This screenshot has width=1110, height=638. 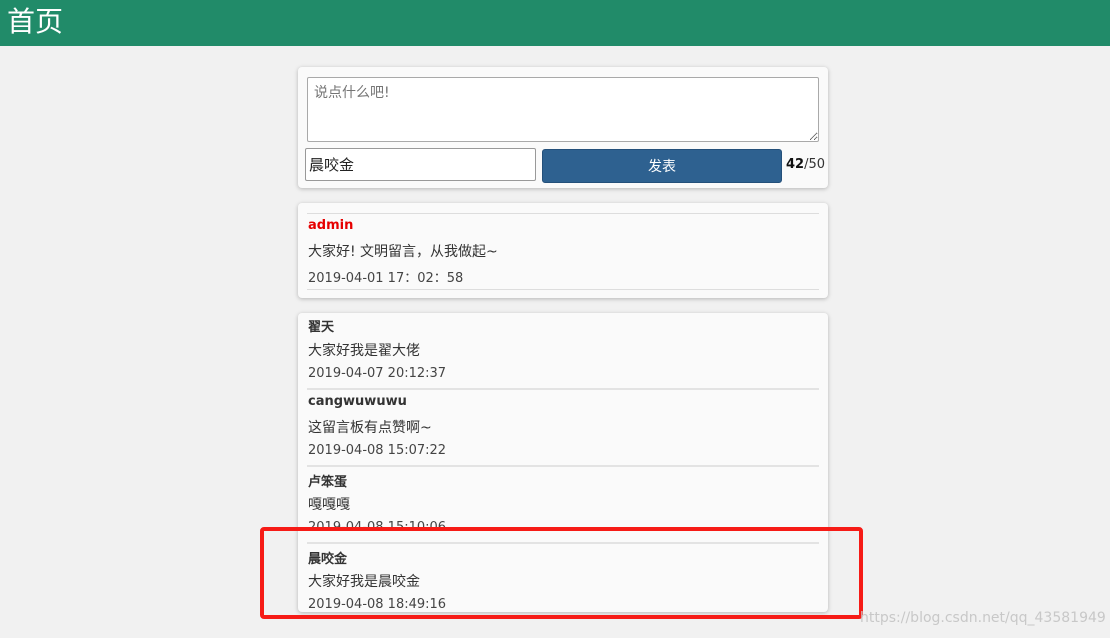 What do you see at coordinates (563, 428) in the screenshot?
I see `list-item: cangwuwuwu 这留言板有点赞啊~ 2019-04-08 15:07:22` at bounding box center [563, 428].